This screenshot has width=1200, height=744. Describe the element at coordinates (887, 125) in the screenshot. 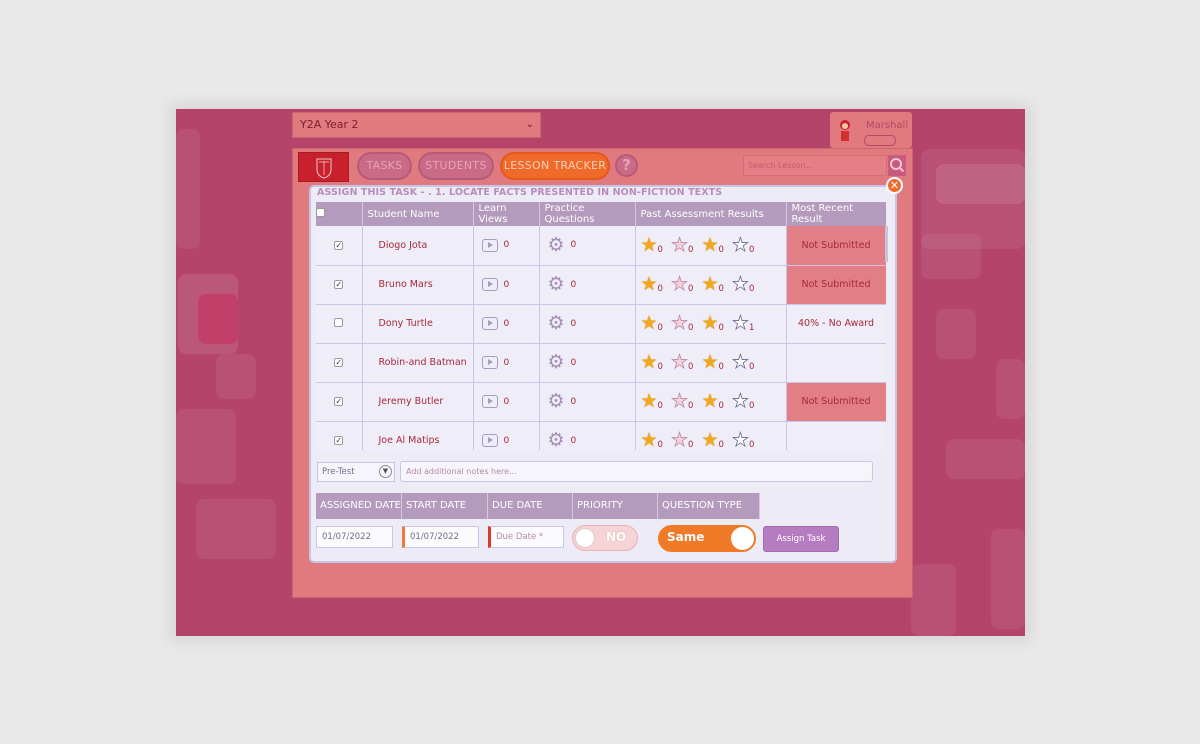

I see `user-name: Marshall` at that location.